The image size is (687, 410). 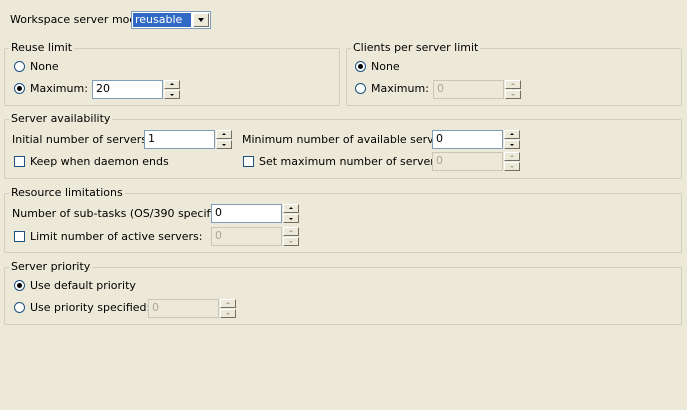 What do you see at coordinates (19, 66) in the screenshot?
I see `reuse-limit-none-radio` at bounding box center [19, 66].